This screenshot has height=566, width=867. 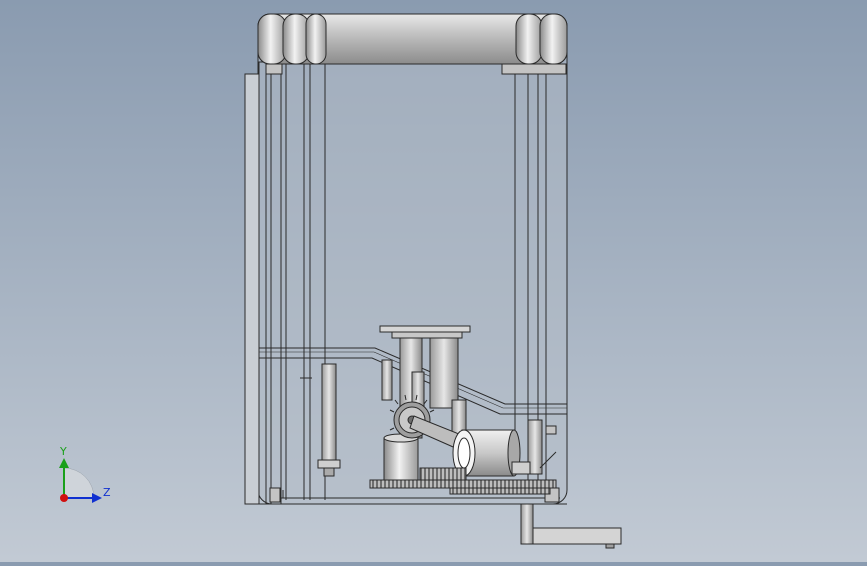 I want to click on gear-housing, so click(x=401, y=459).